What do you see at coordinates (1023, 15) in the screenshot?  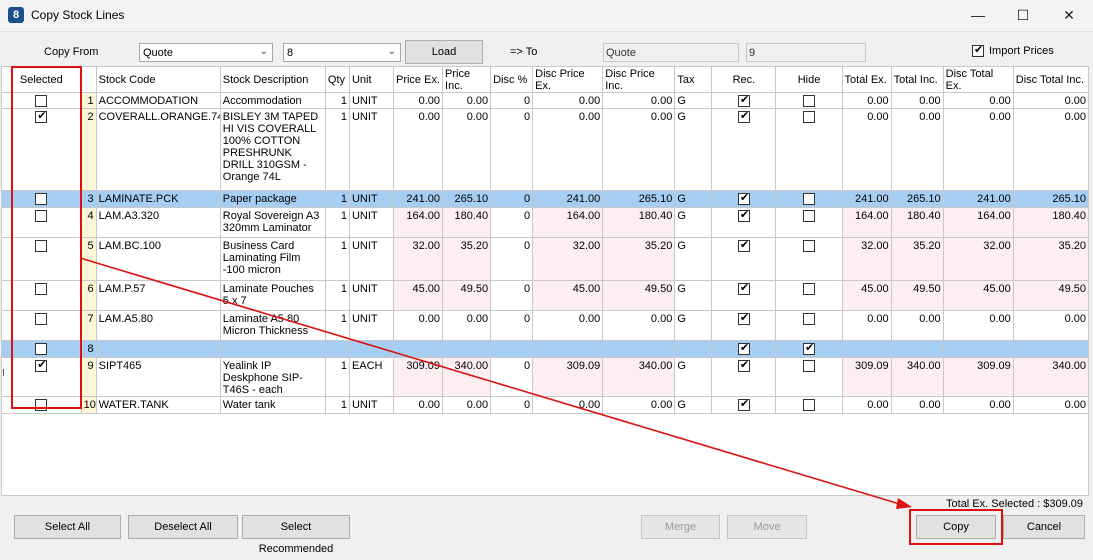 I see `maximize-button: ☐` at bounding box center [1023, 15].